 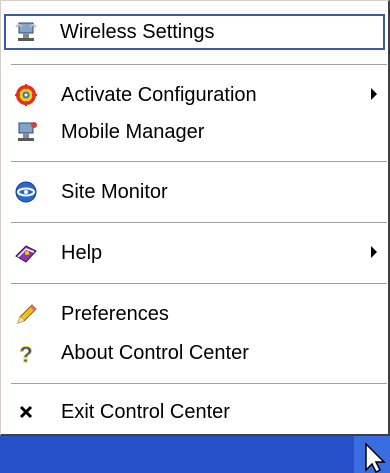 I want to click on menu-item-label: Help, so click(x=82, y=253).